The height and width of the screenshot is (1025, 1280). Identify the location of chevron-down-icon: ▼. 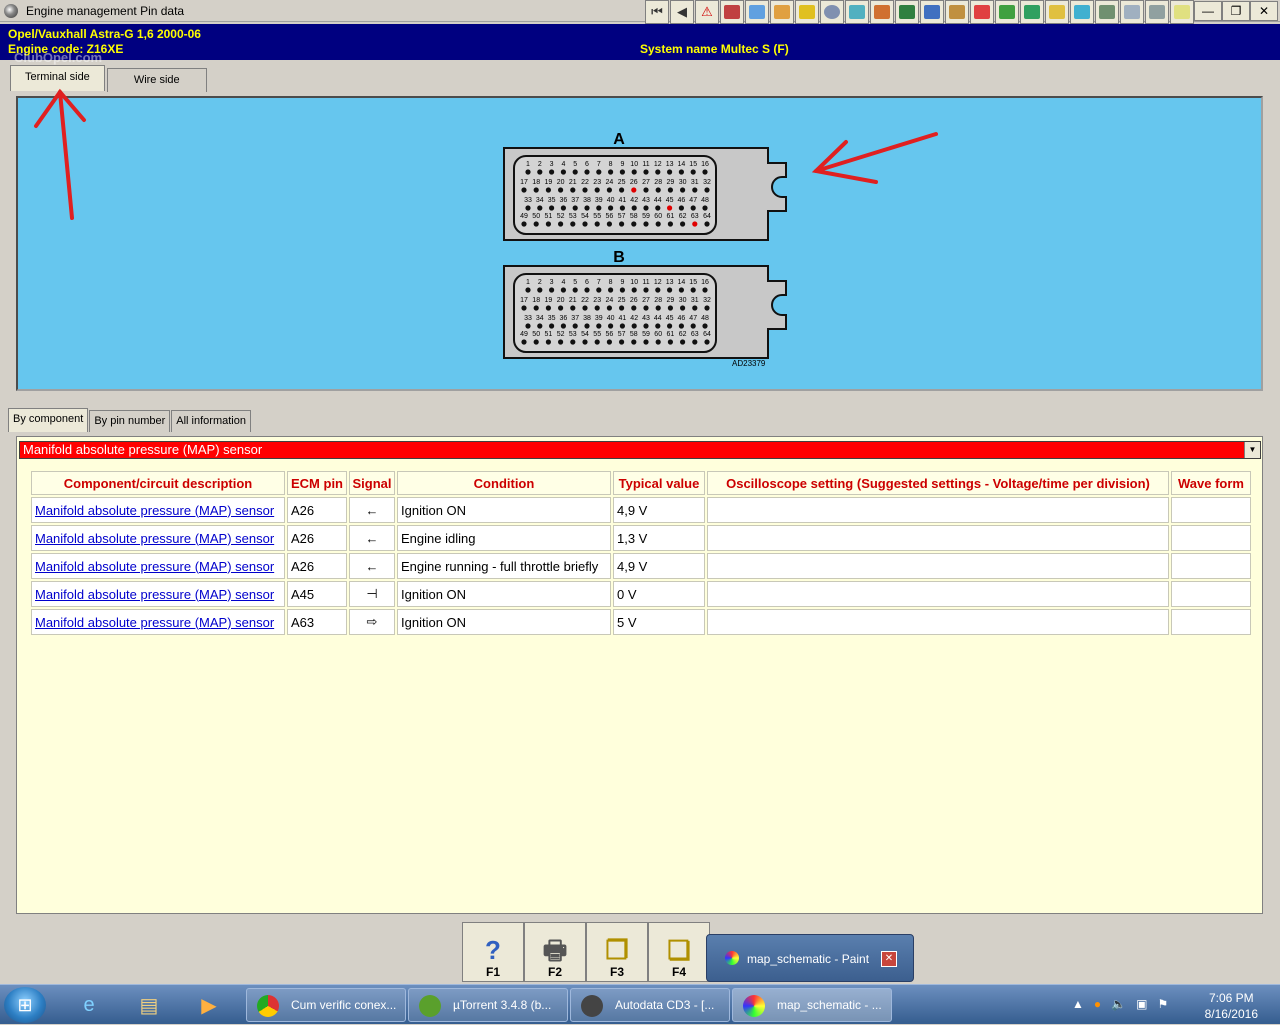
(1252, 450).